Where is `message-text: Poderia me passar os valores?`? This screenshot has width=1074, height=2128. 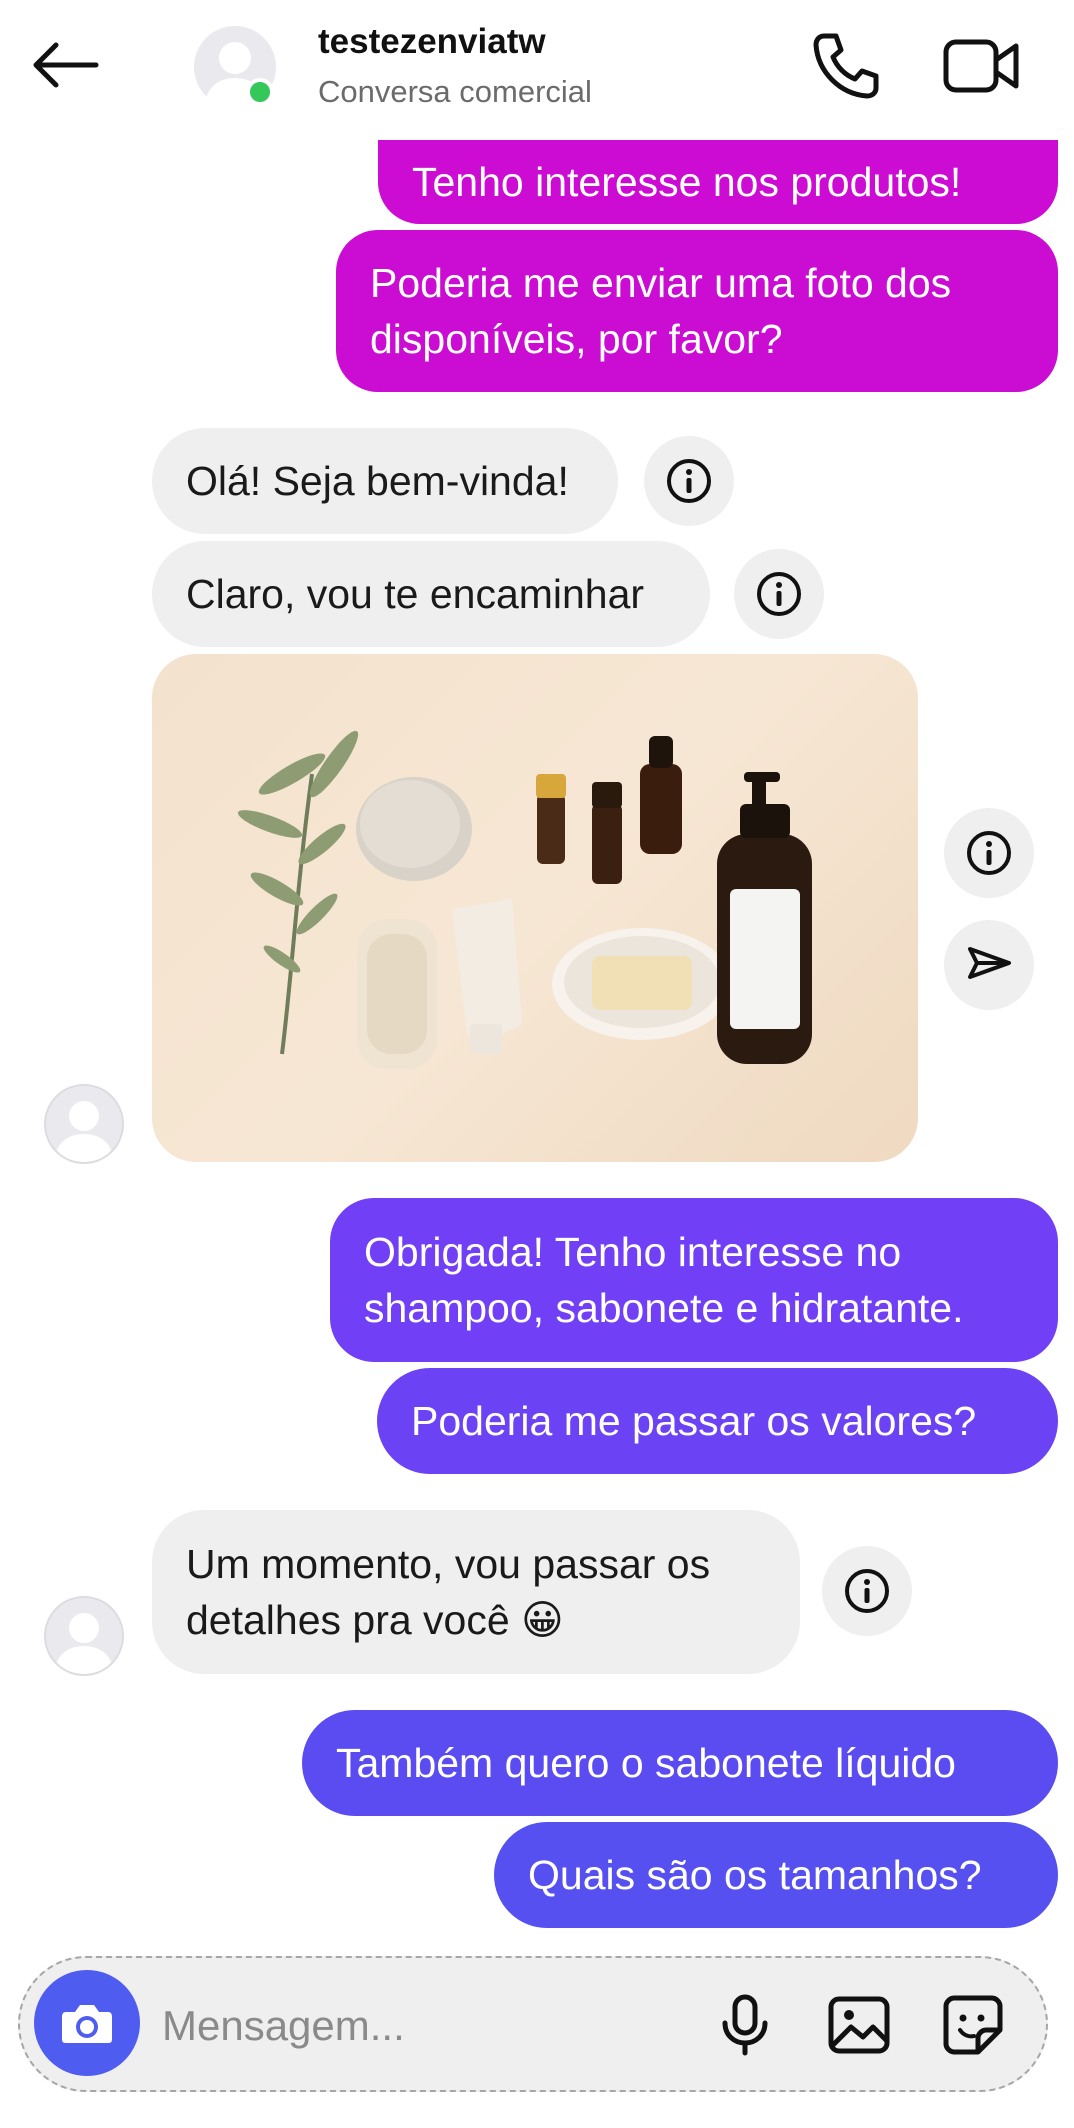
message-text: Poderia me passar os valores? is located at coordinates (694, 1421).